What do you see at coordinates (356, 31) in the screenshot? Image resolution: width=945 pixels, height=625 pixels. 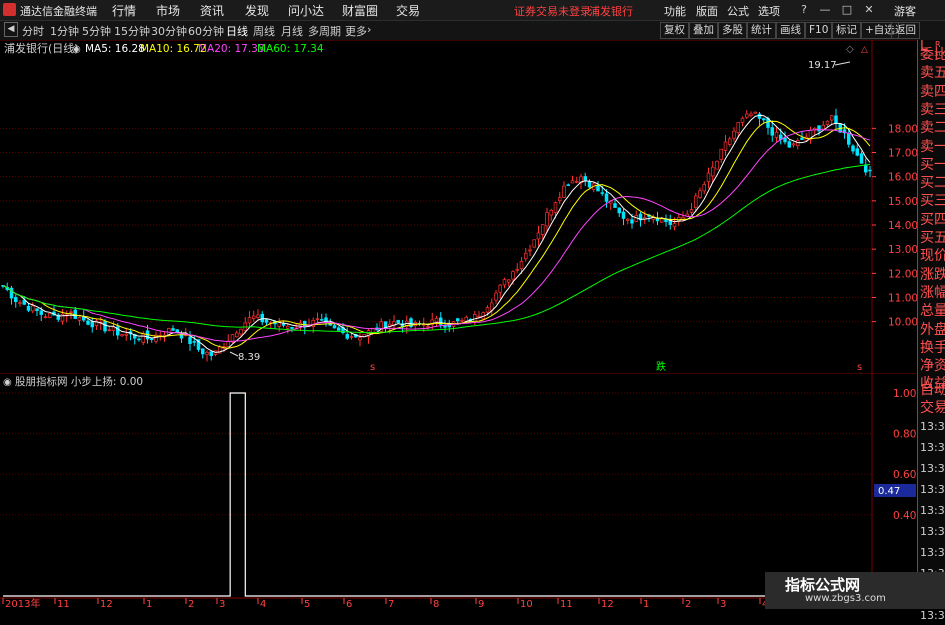 I see `period-more: 更多` at bounding box center [356, 31].